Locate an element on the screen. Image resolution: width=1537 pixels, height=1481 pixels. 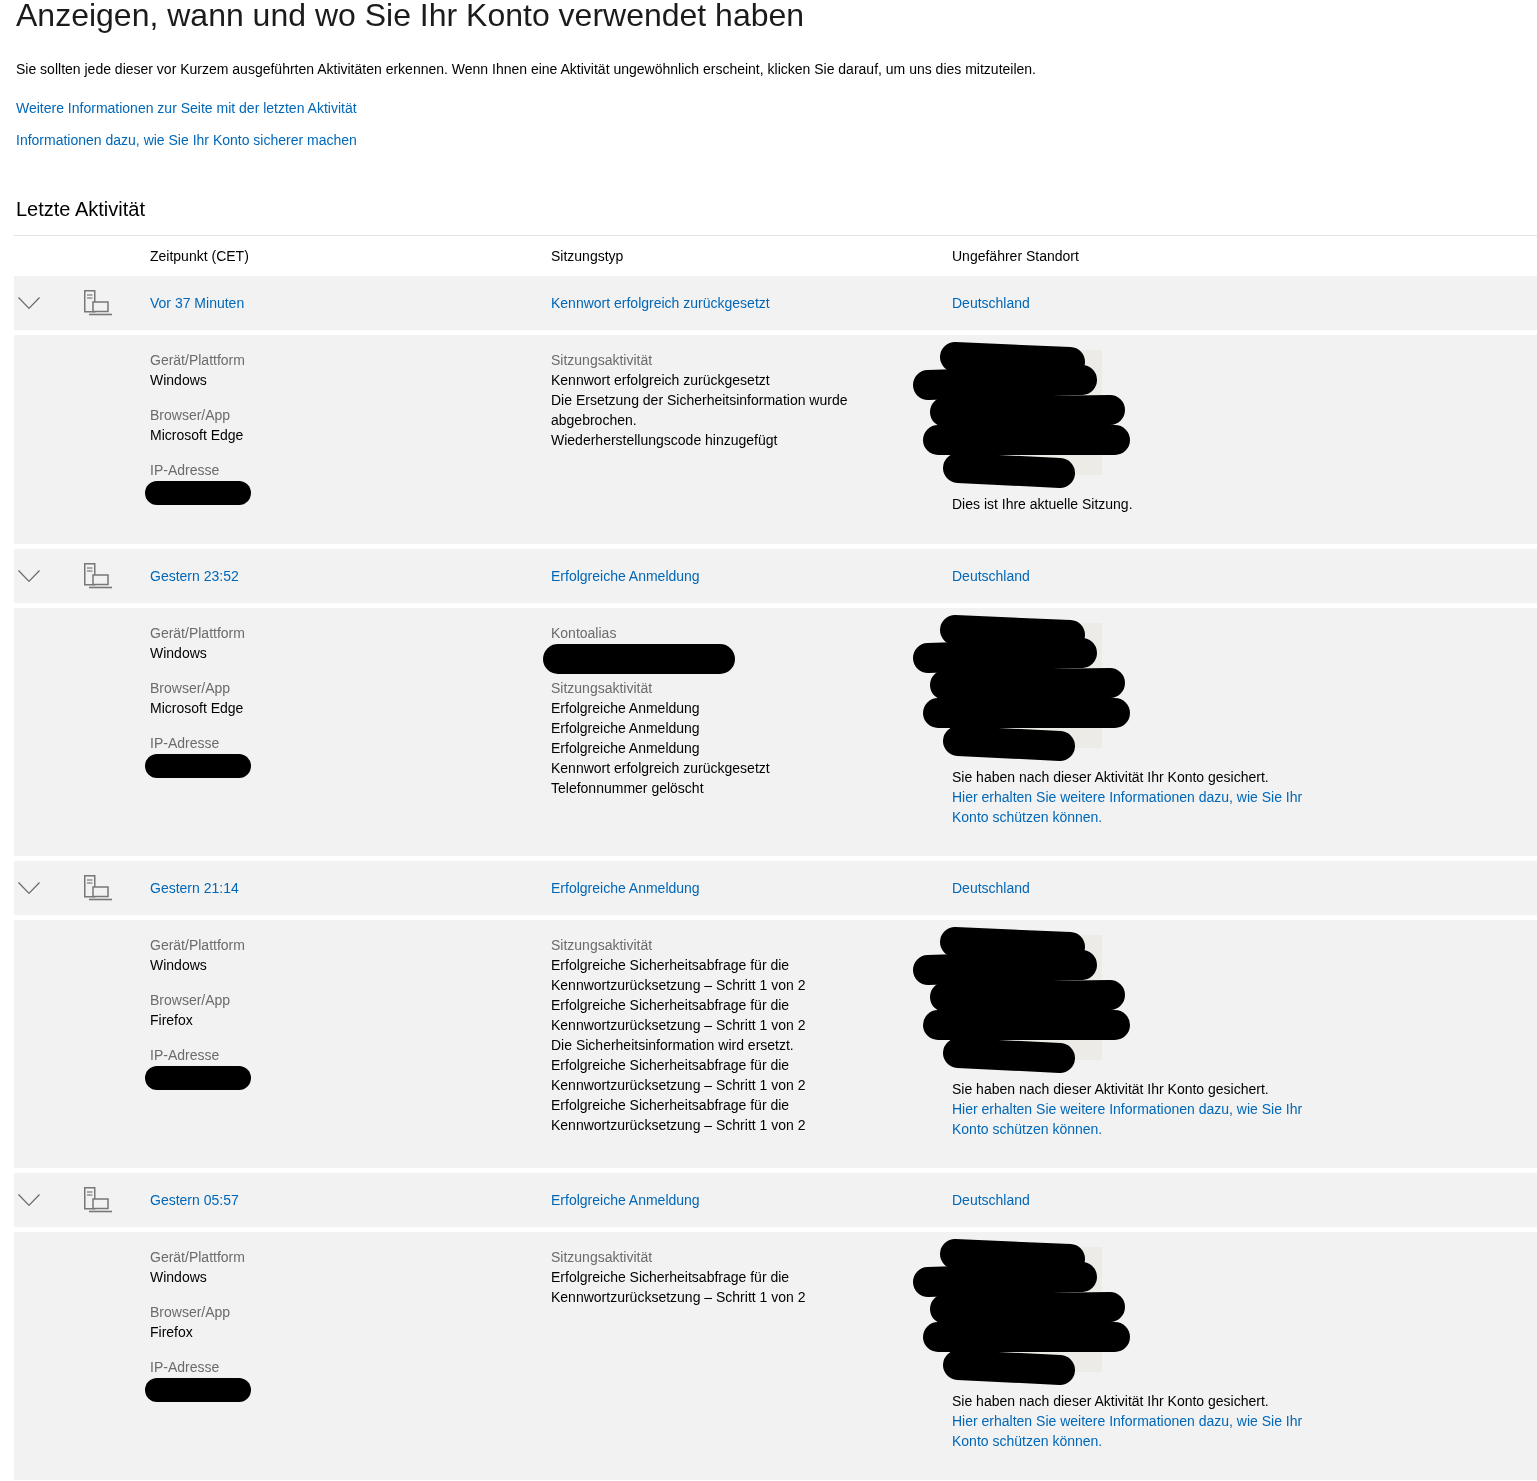
time-link: Vor 37 Minuten is located at coordinates (197, 303).